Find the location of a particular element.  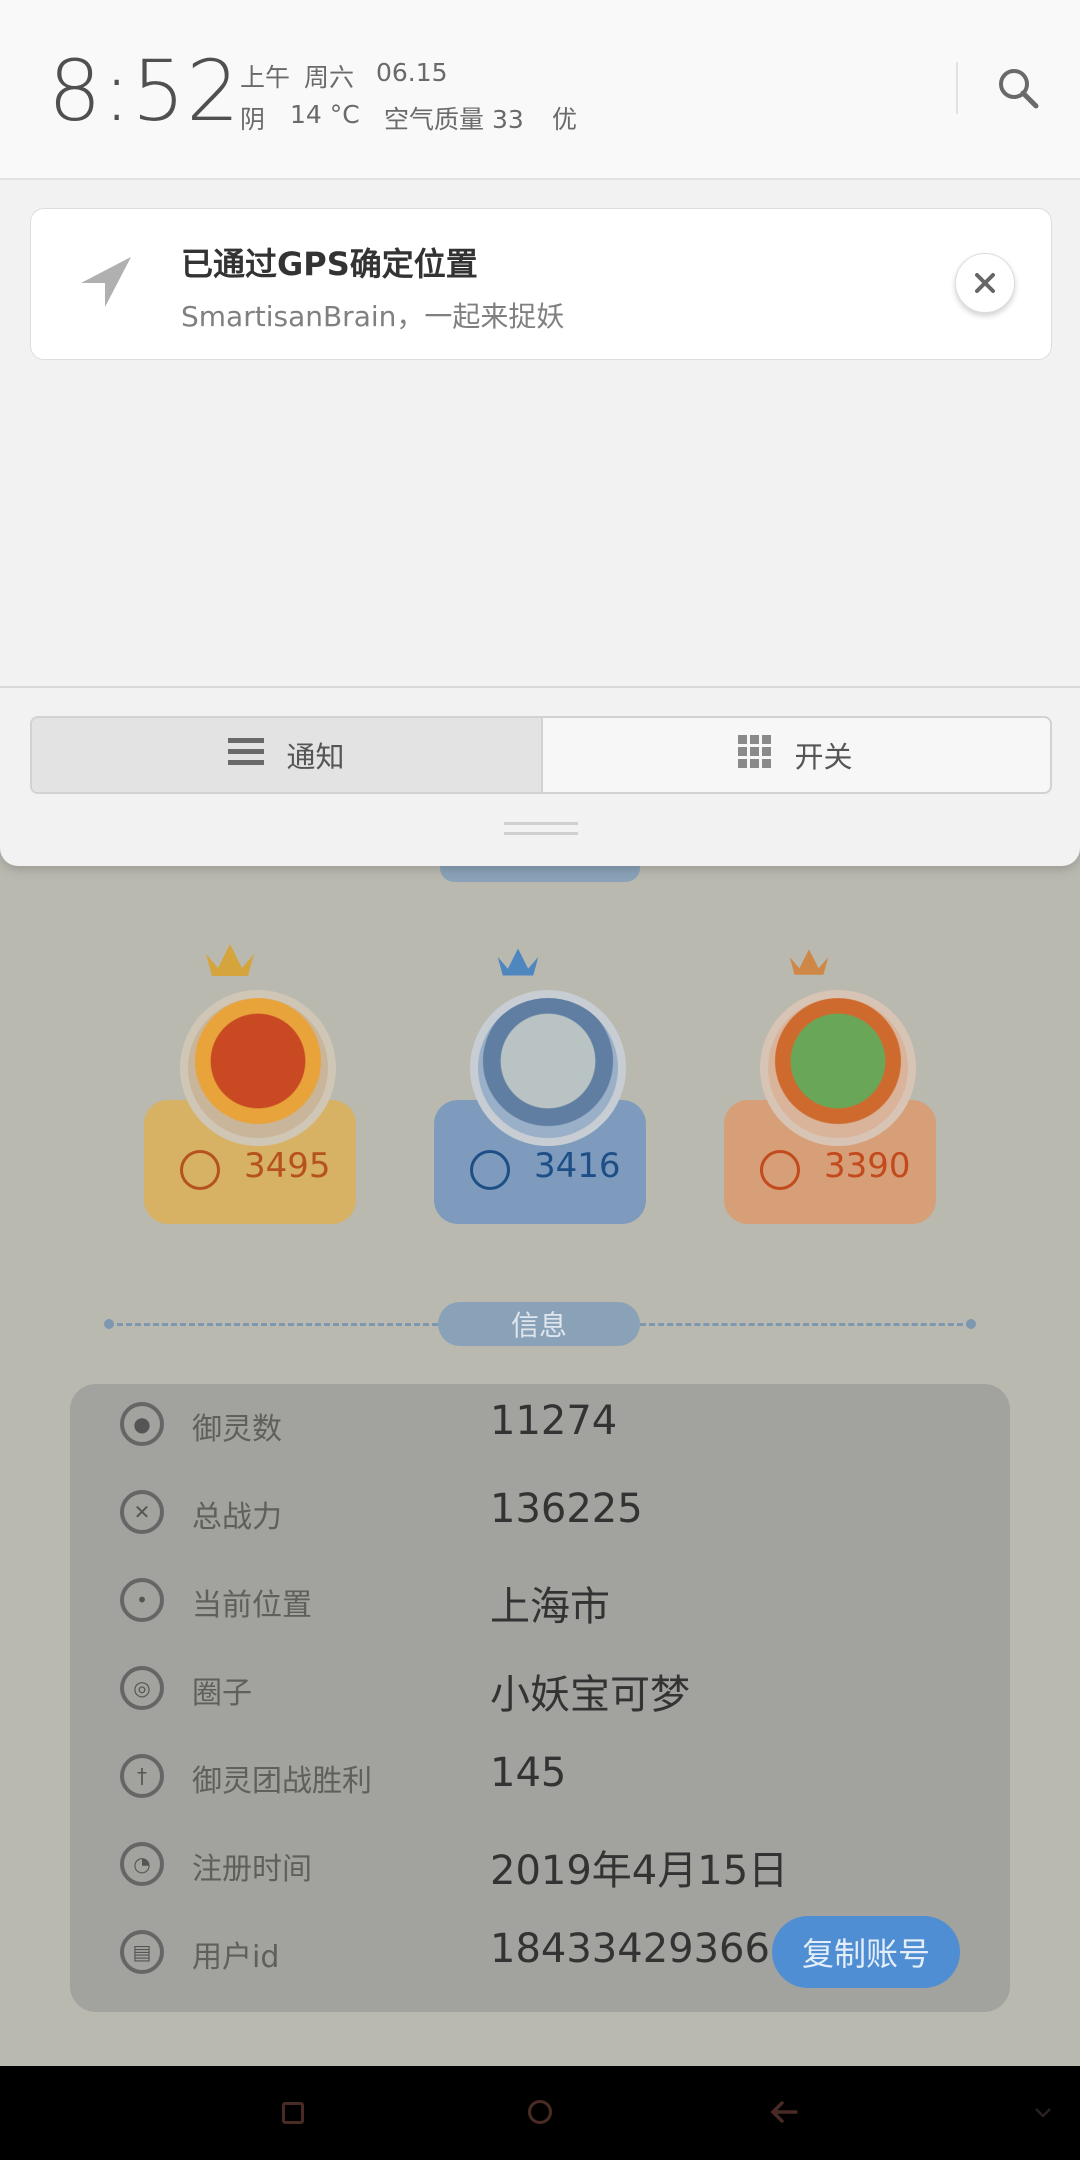

notification-card: 已通过GPS确定位置 SmartisanBrain，一起来捉妖 is located at coordinates (541, 284).